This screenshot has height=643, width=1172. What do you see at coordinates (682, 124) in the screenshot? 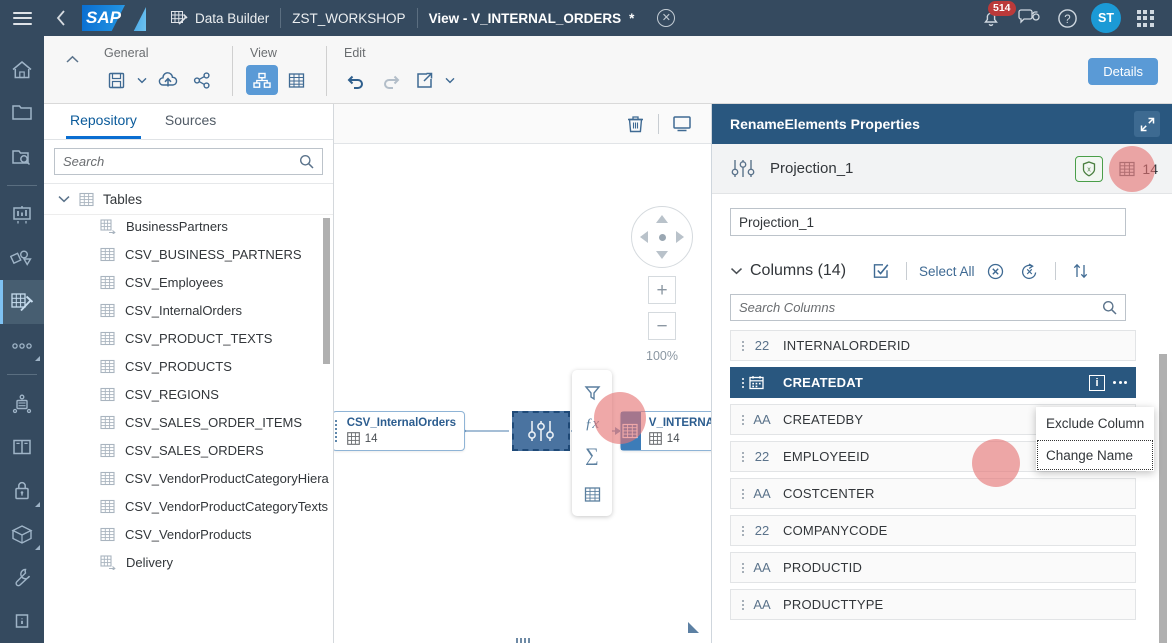
I see `preview-button` at bounding box center [682, 124].